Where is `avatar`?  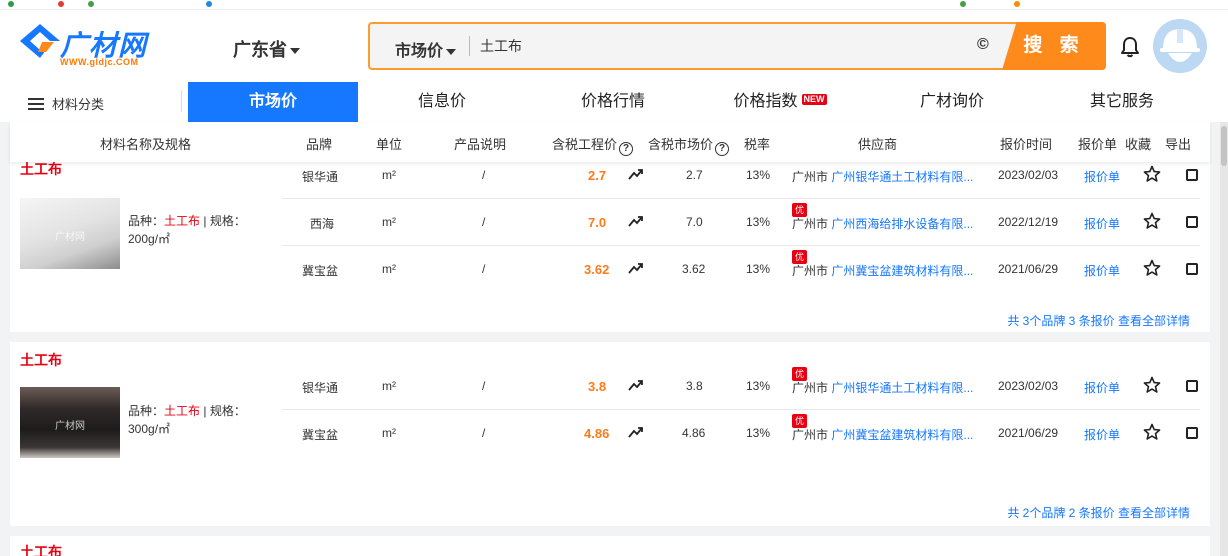
avatar is located at coordinates (1180, 46).